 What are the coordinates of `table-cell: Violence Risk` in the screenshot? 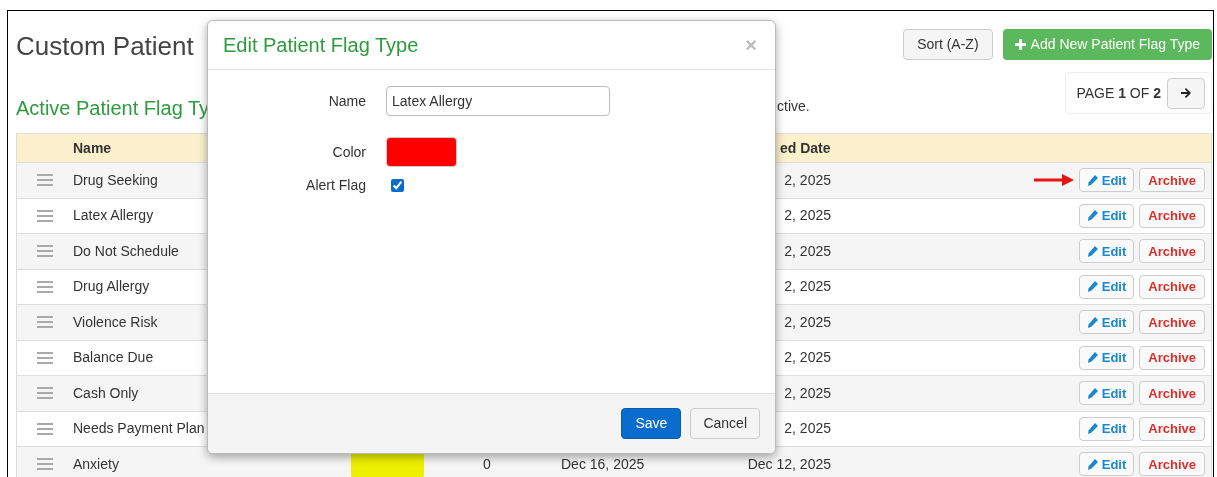 It's located at (115, 321).